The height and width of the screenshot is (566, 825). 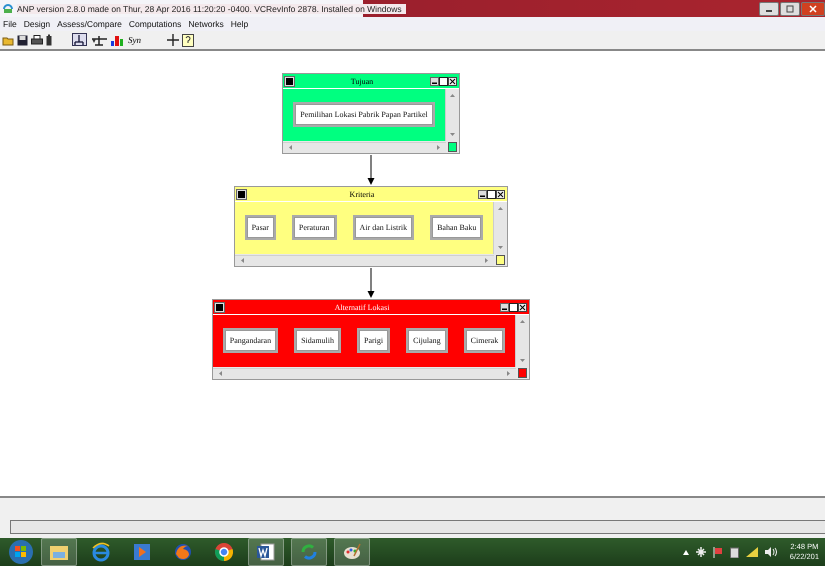 I want to click on node-button: Cimerak, so click(x=485, y=340).